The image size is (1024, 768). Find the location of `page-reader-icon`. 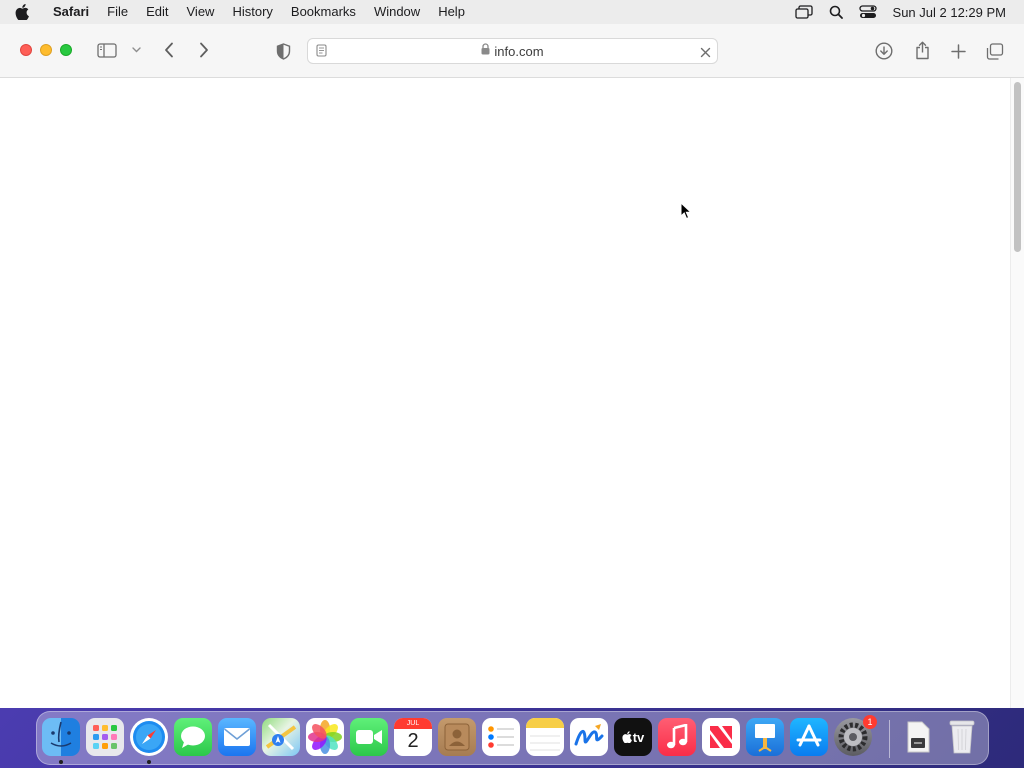

page-reader-icon is located at coordinates (321, 53).